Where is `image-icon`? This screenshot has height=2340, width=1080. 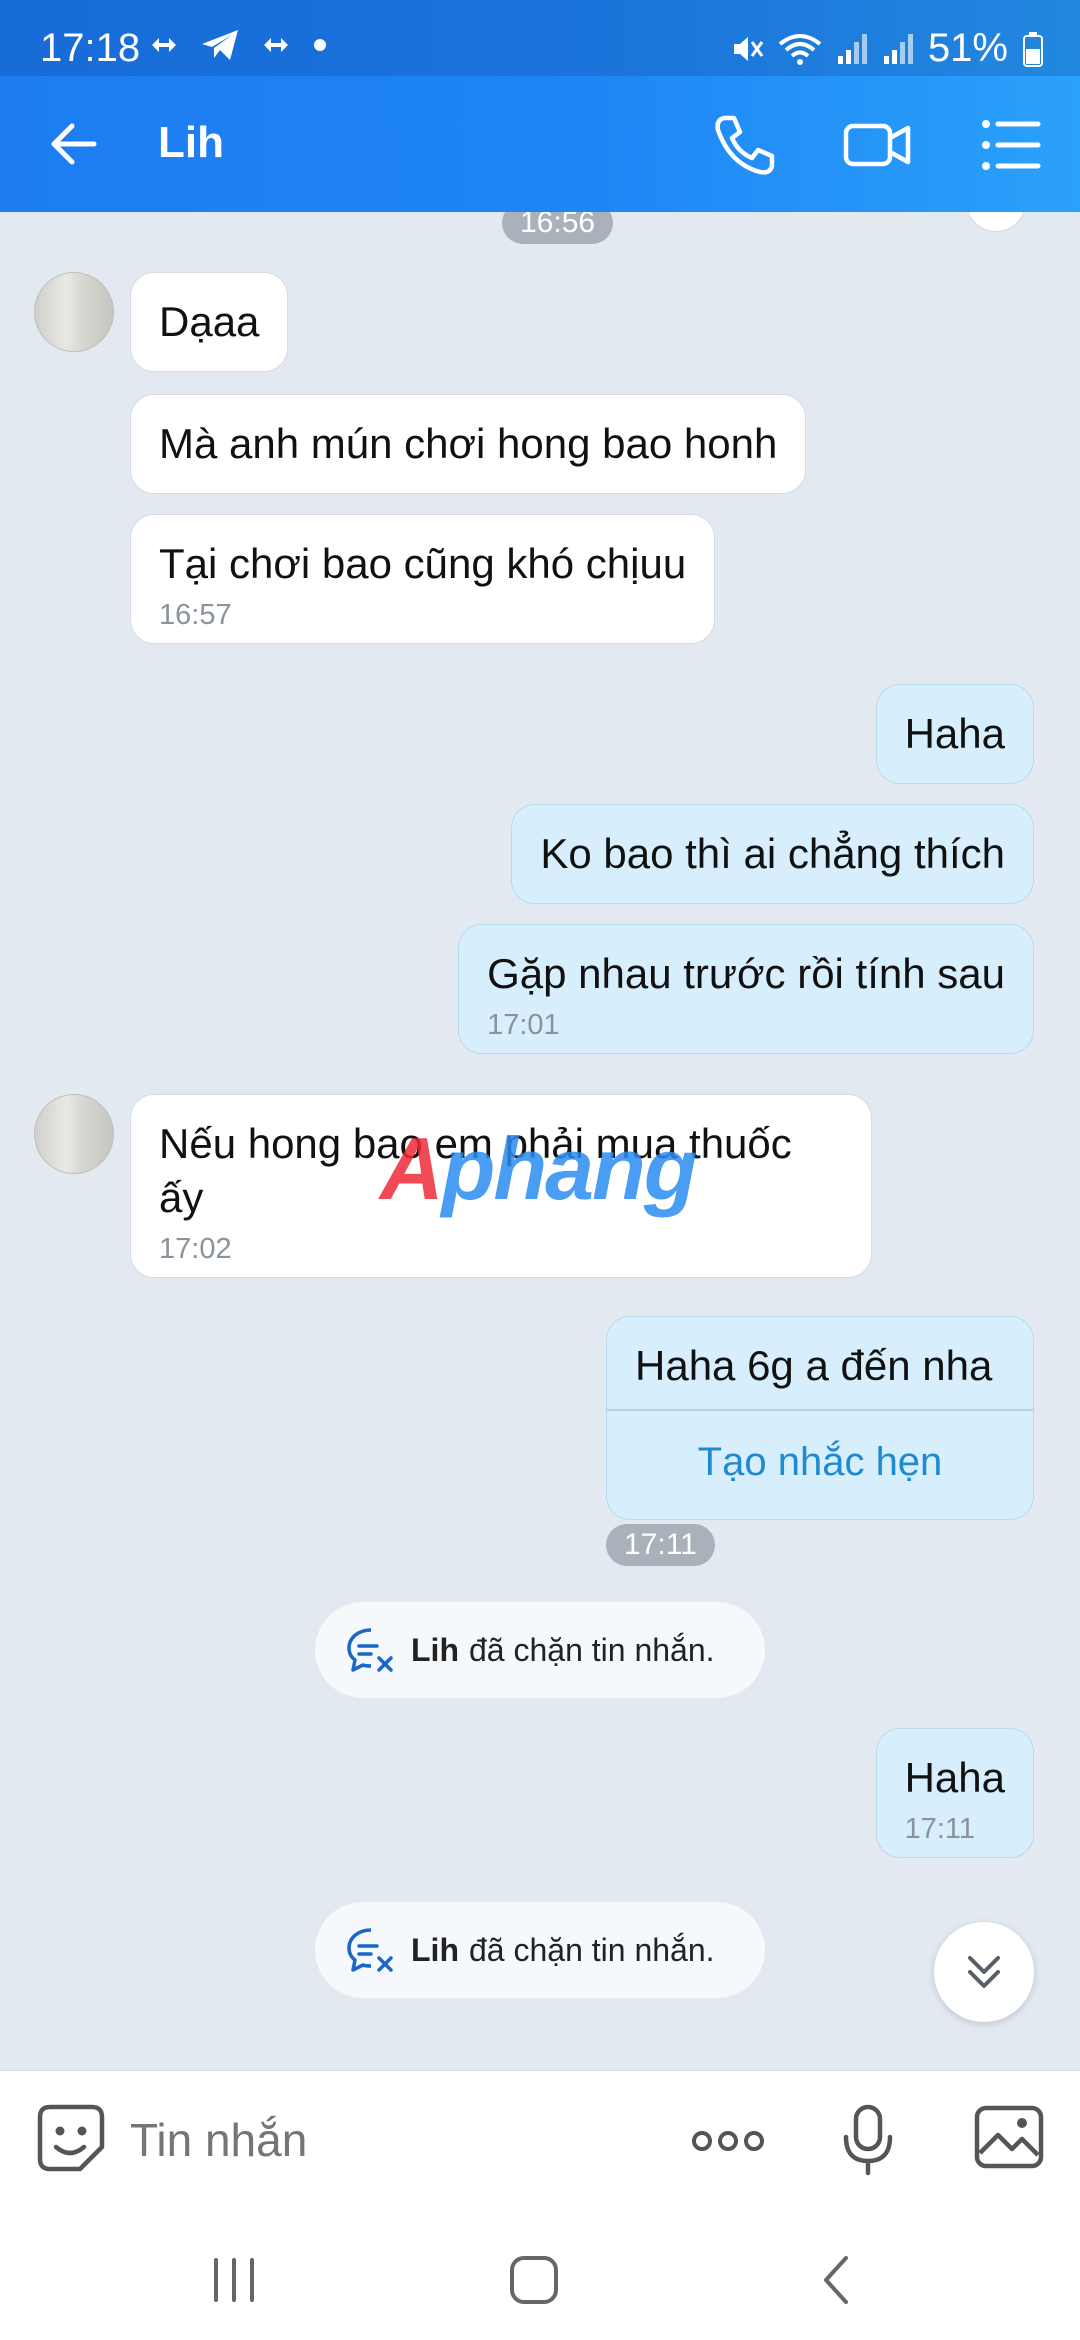 image-icon is located at coordinates (1009, 2137).